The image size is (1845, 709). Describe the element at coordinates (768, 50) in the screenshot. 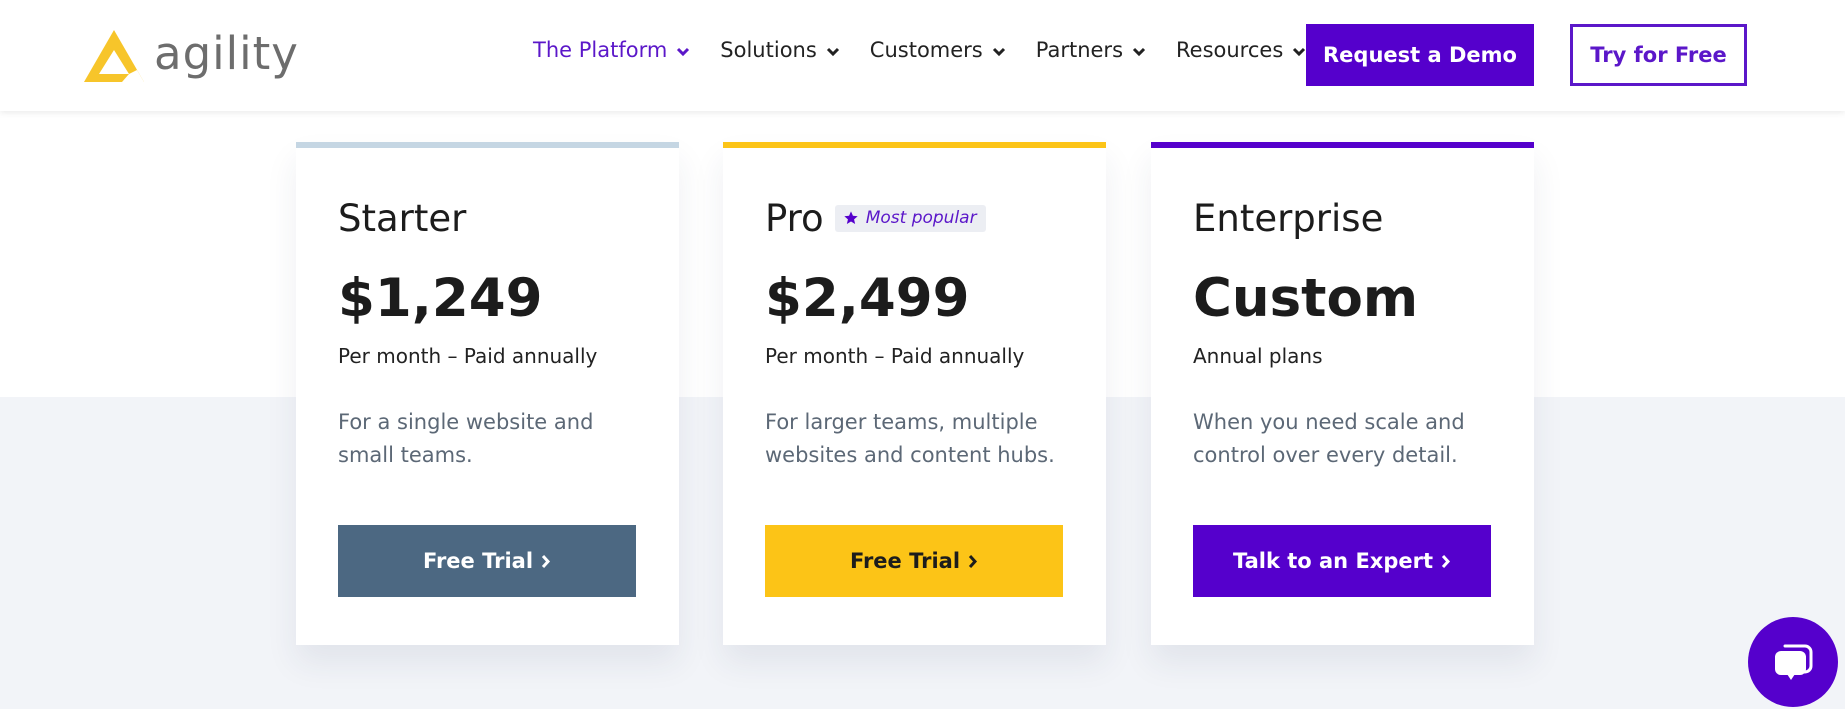

I see `nav-item-label: Solutions` at that location.